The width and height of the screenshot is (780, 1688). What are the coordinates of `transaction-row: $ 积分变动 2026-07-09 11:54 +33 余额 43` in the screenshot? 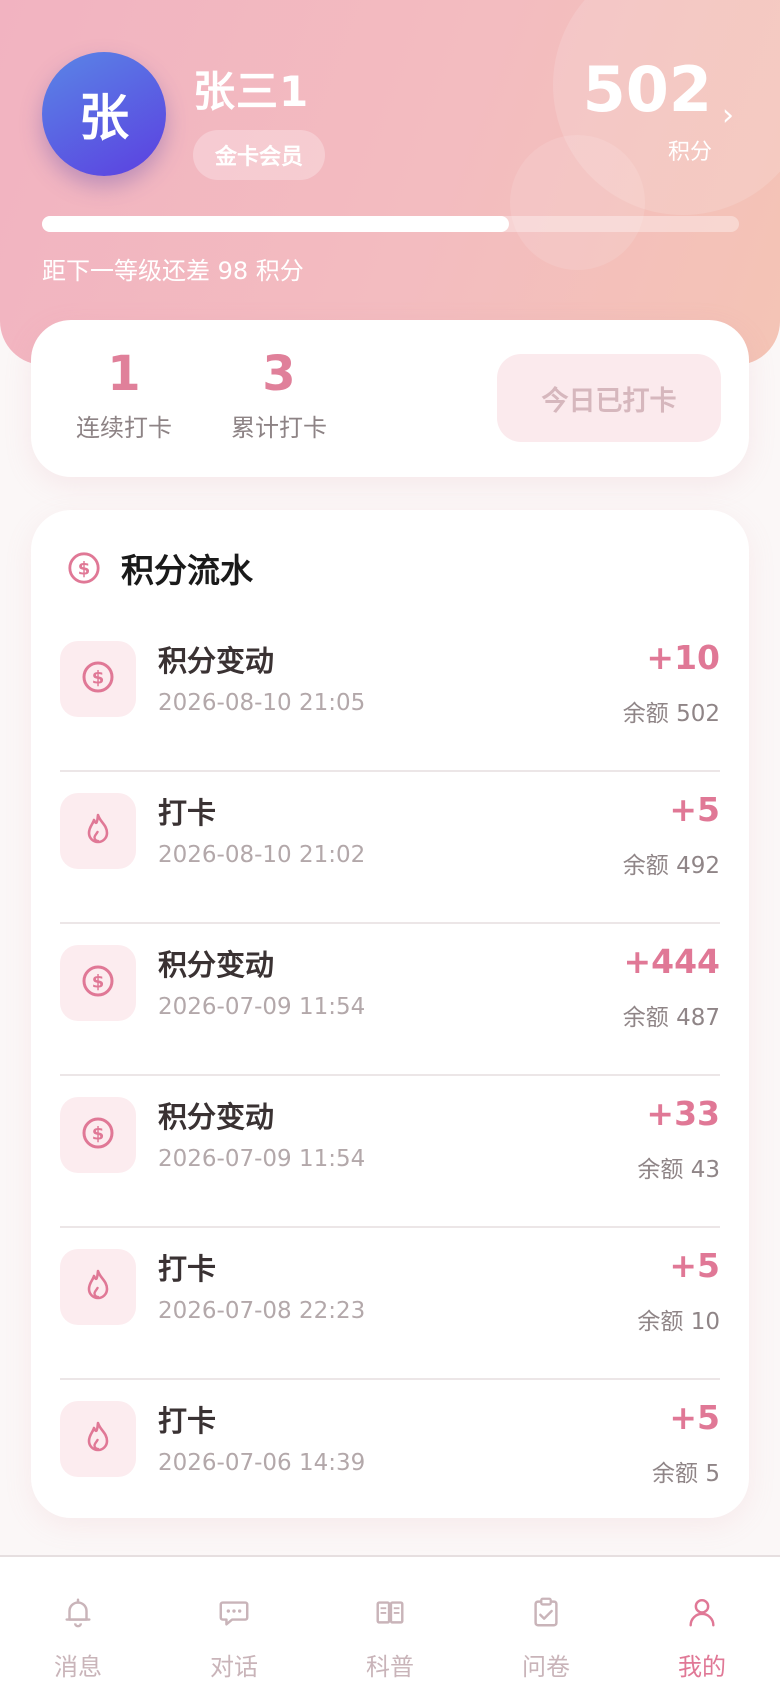 It's located at (390, 1152).